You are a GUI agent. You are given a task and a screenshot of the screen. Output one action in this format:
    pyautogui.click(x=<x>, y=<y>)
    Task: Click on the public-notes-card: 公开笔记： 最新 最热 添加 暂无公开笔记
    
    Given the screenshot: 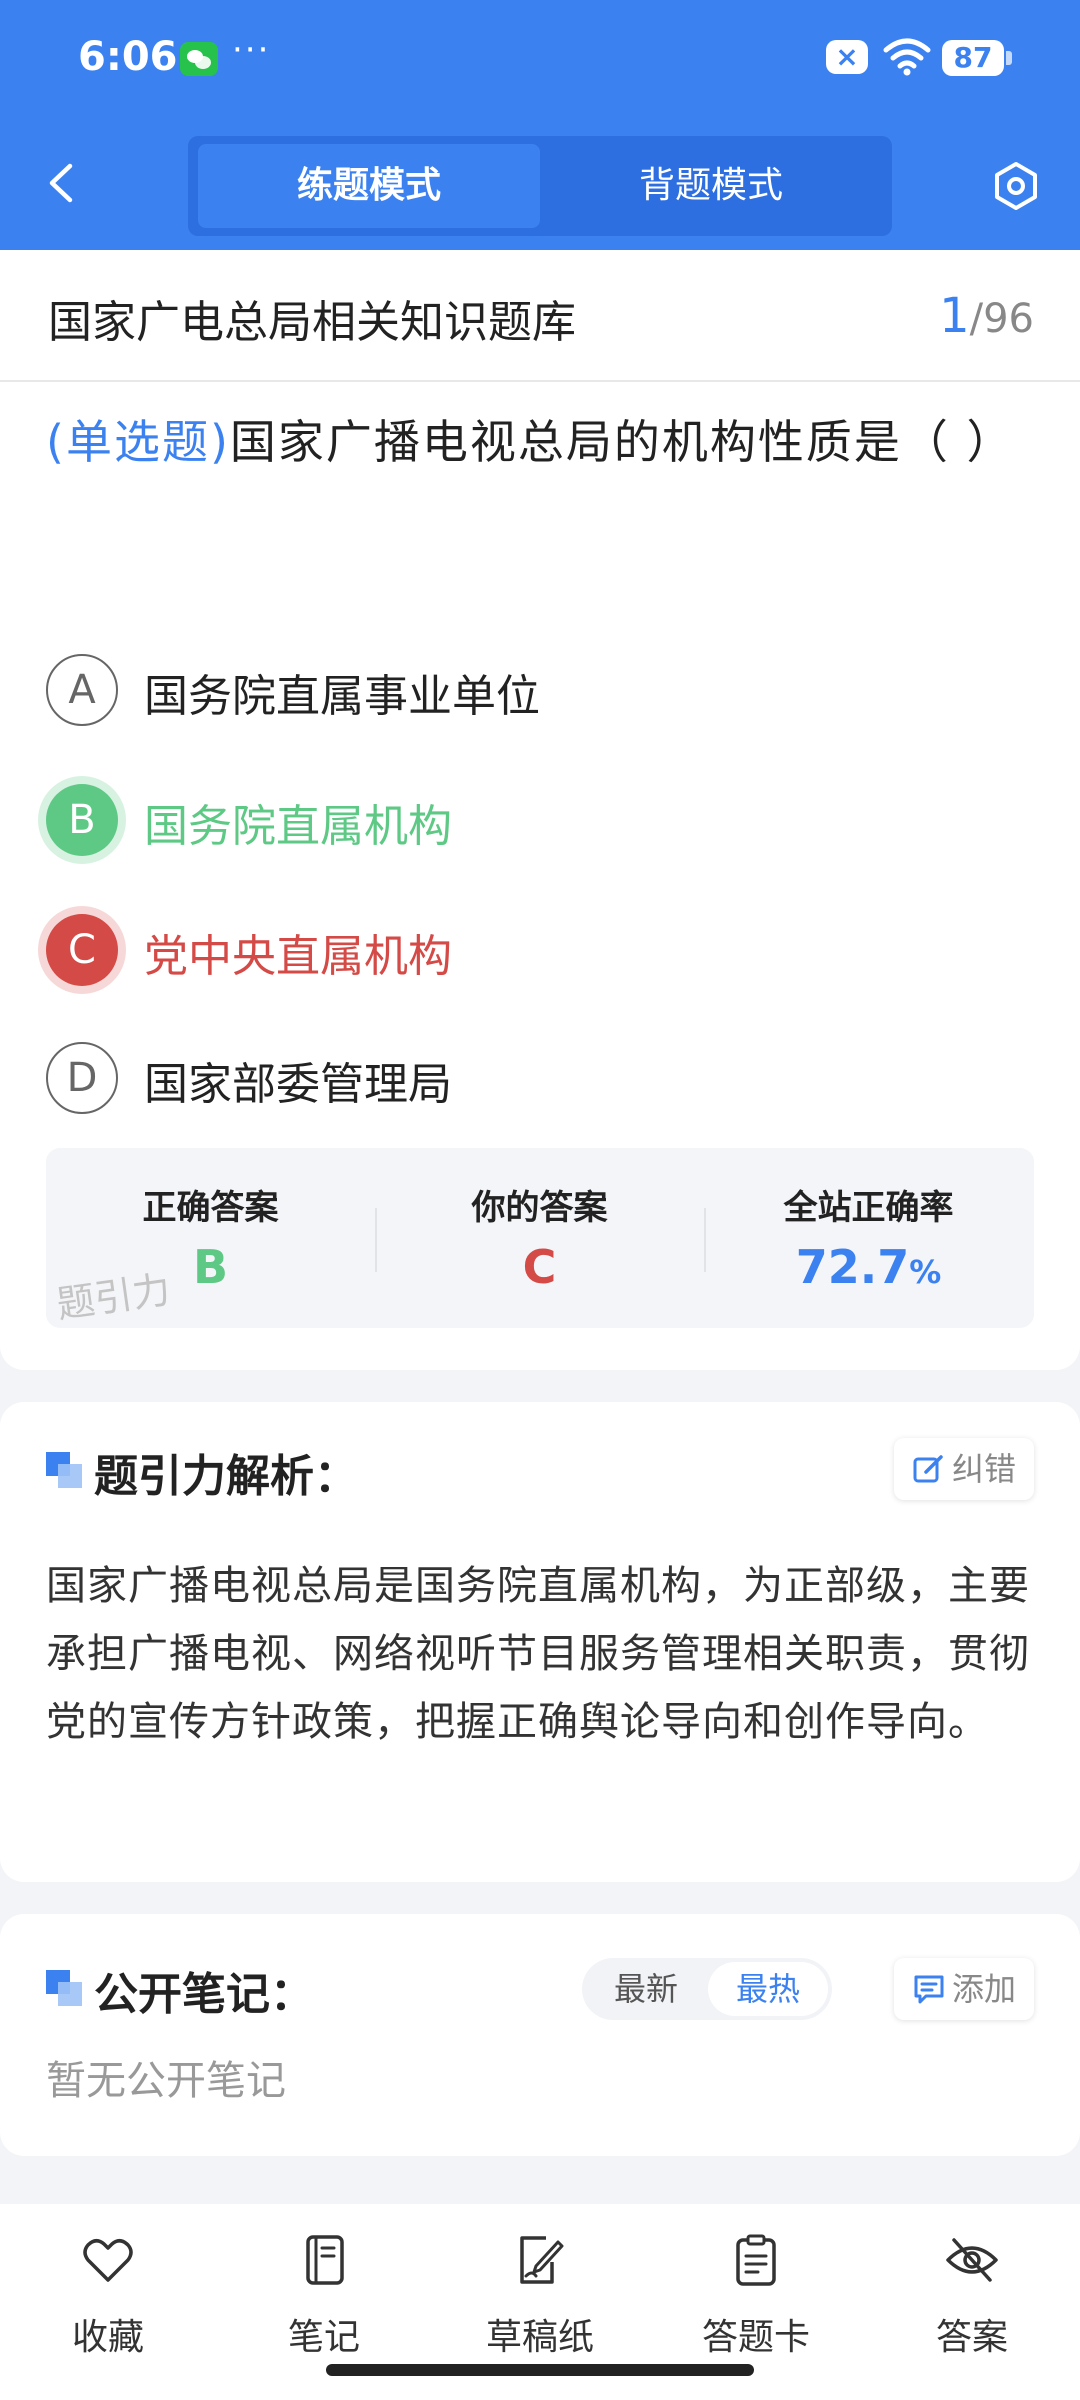 What is the action you would take?
    pyautogui.click(x=540, y=2035)
    